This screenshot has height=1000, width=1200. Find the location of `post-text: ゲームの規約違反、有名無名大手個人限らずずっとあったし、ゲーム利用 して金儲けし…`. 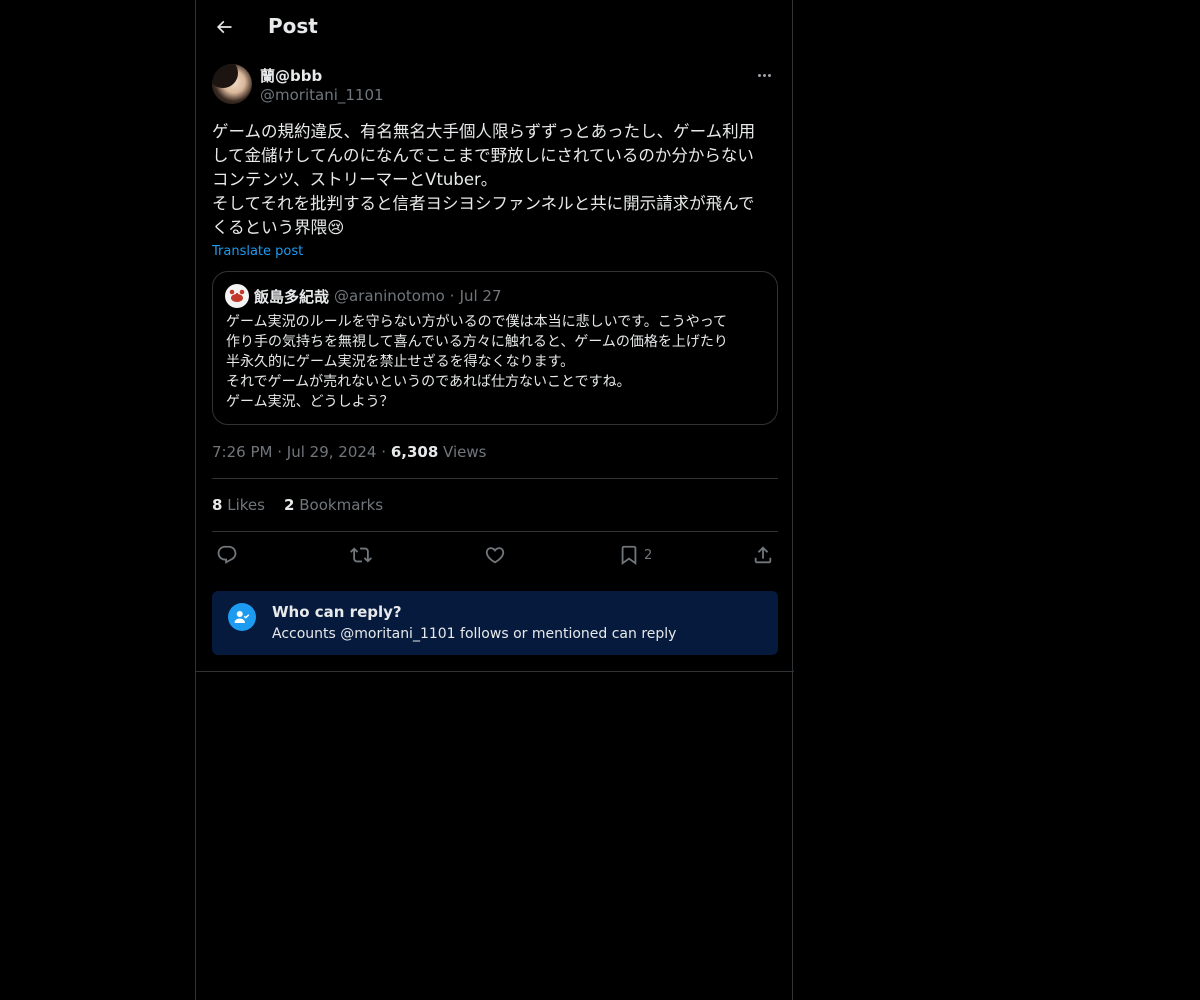

post-text: ゲームの規約違反、有名無名大手個人限らずずっとあったし、ゲーム利用 して金儲けし… is located at coordinates (484, 179).